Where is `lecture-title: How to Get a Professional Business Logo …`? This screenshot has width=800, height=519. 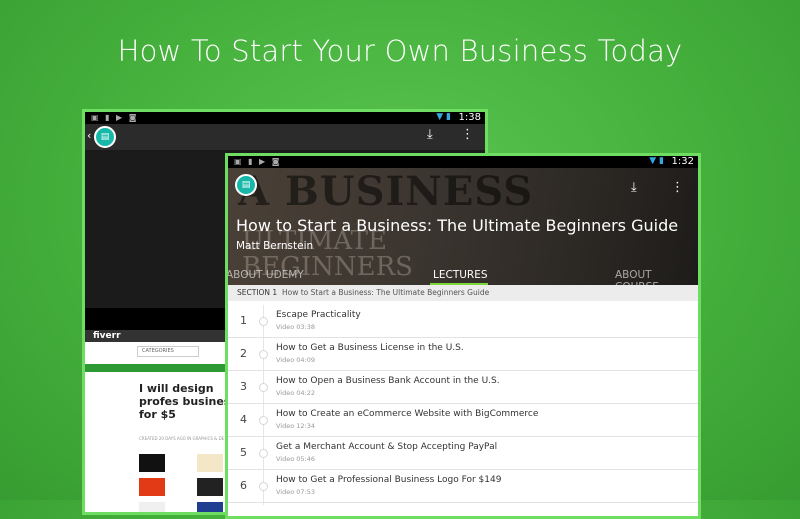
lecture-title: How to Get a Professional Business Logo … is located at coordinates (389, 480).